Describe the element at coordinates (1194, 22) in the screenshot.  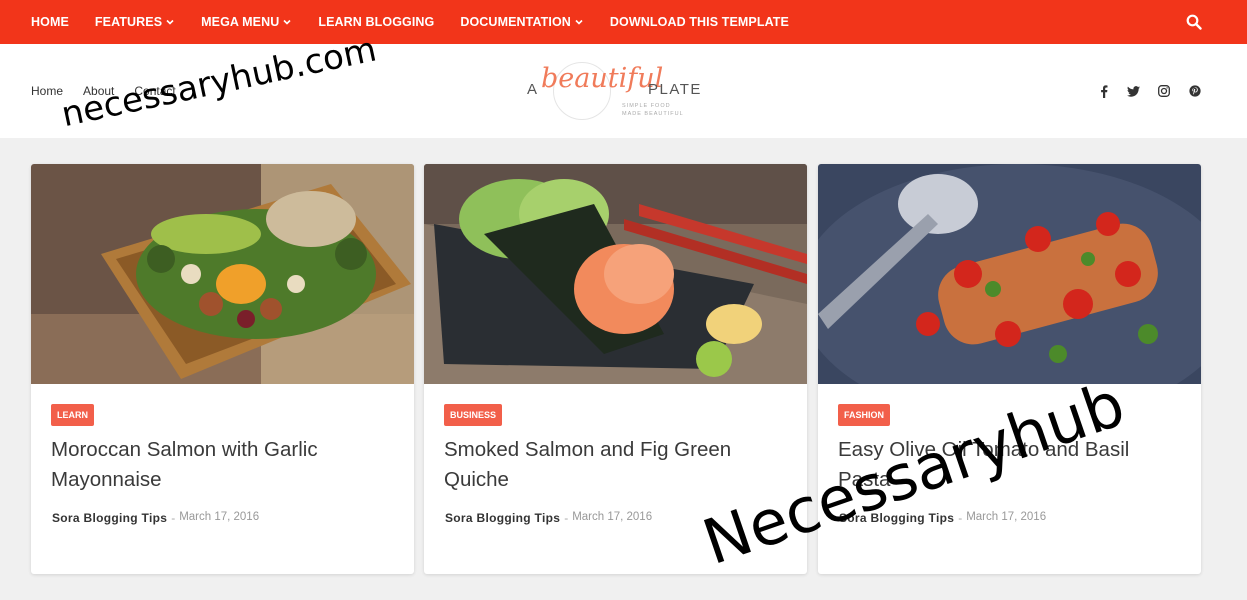
I see `search-icon` at that location.